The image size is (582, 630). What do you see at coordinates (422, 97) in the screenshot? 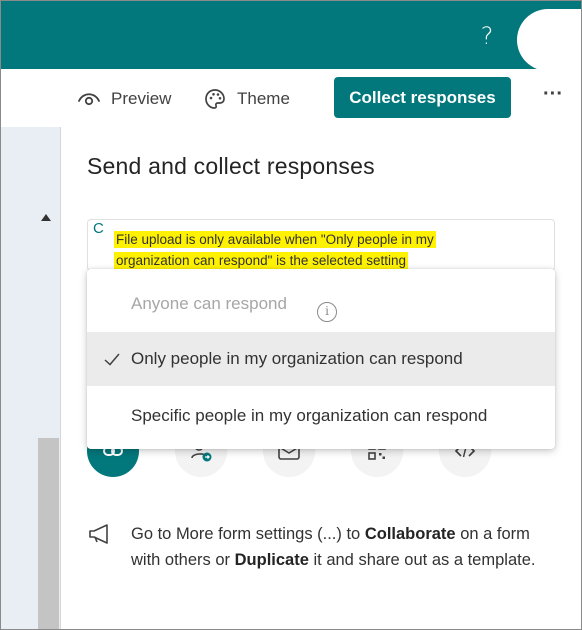
I see `collect-responses-button: Collect responses` at bounding box center [422, 97].